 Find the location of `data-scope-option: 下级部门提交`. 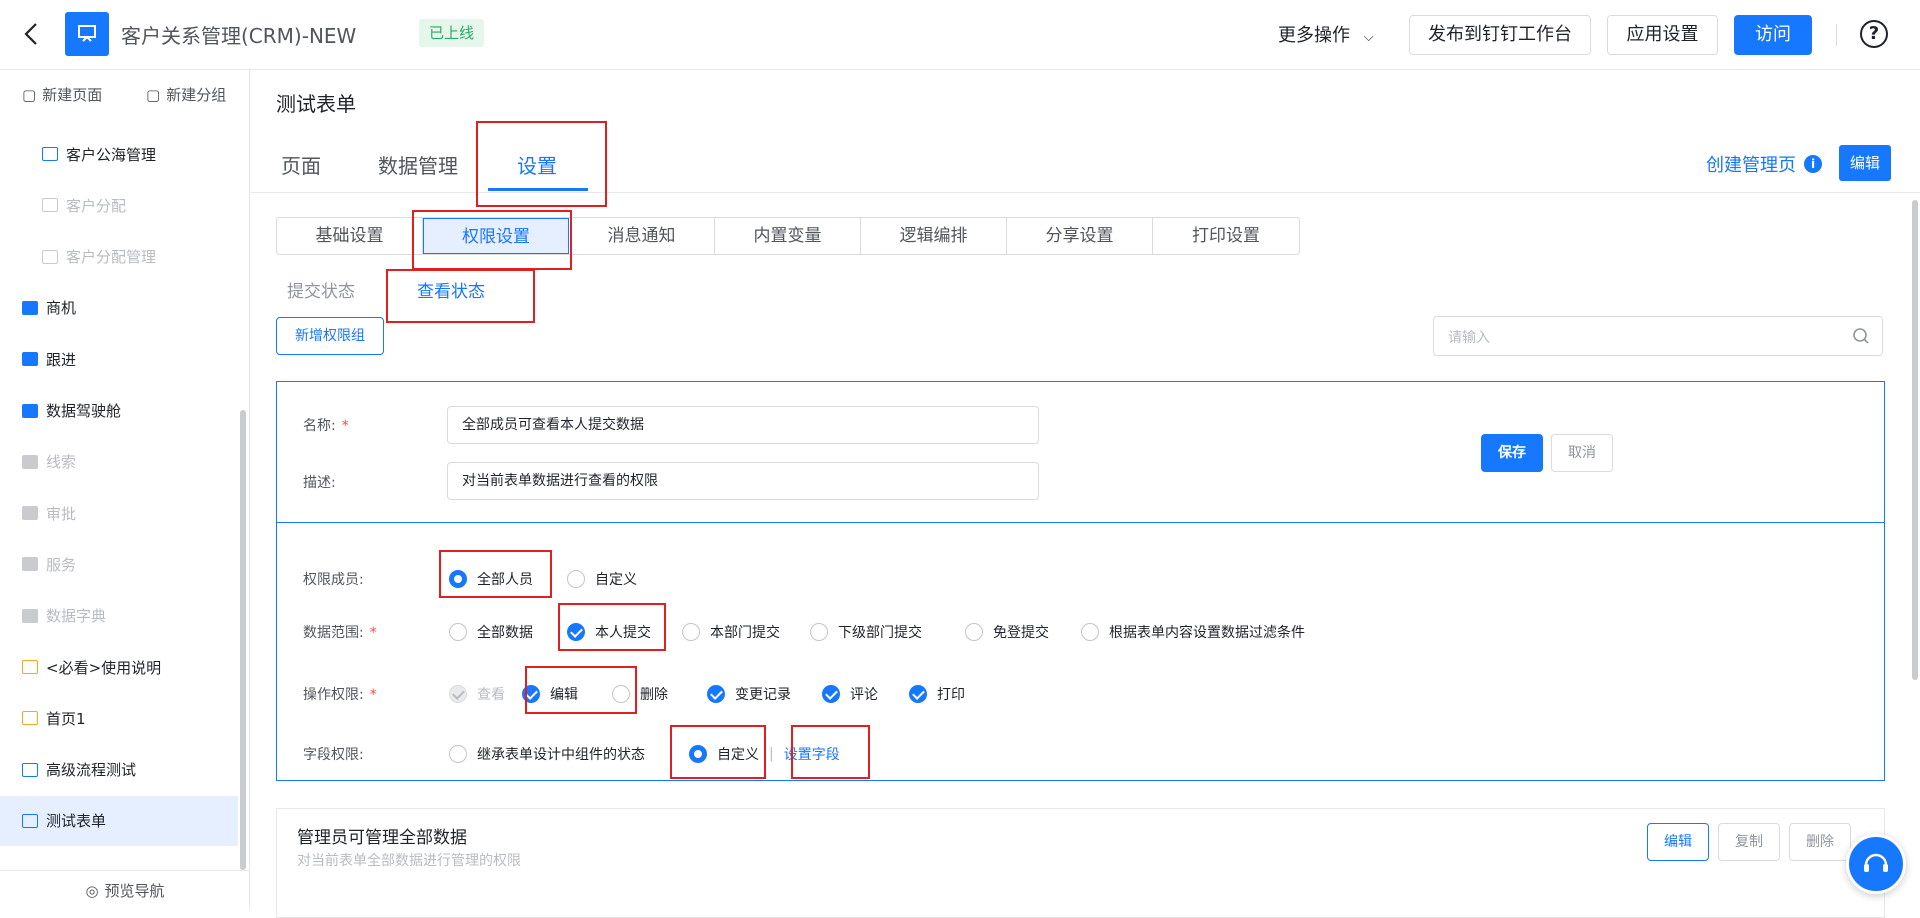

data-scope-option: 下级部门提交 is located at coordinates (866, 632).